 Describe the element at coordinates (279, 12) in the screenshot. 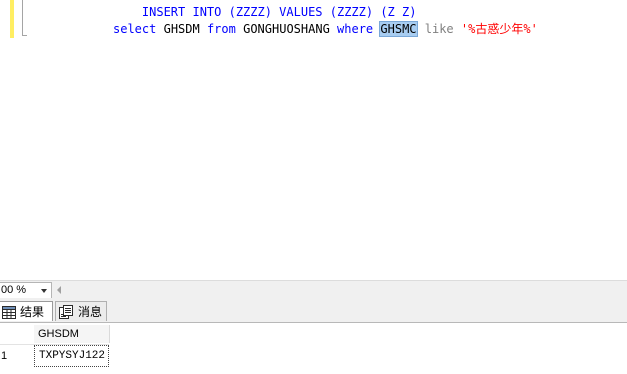

I see `partial-code-text: INSERT INTO (ZZZZ) VALUES (ZZZZ) (Z Z)` at that location.